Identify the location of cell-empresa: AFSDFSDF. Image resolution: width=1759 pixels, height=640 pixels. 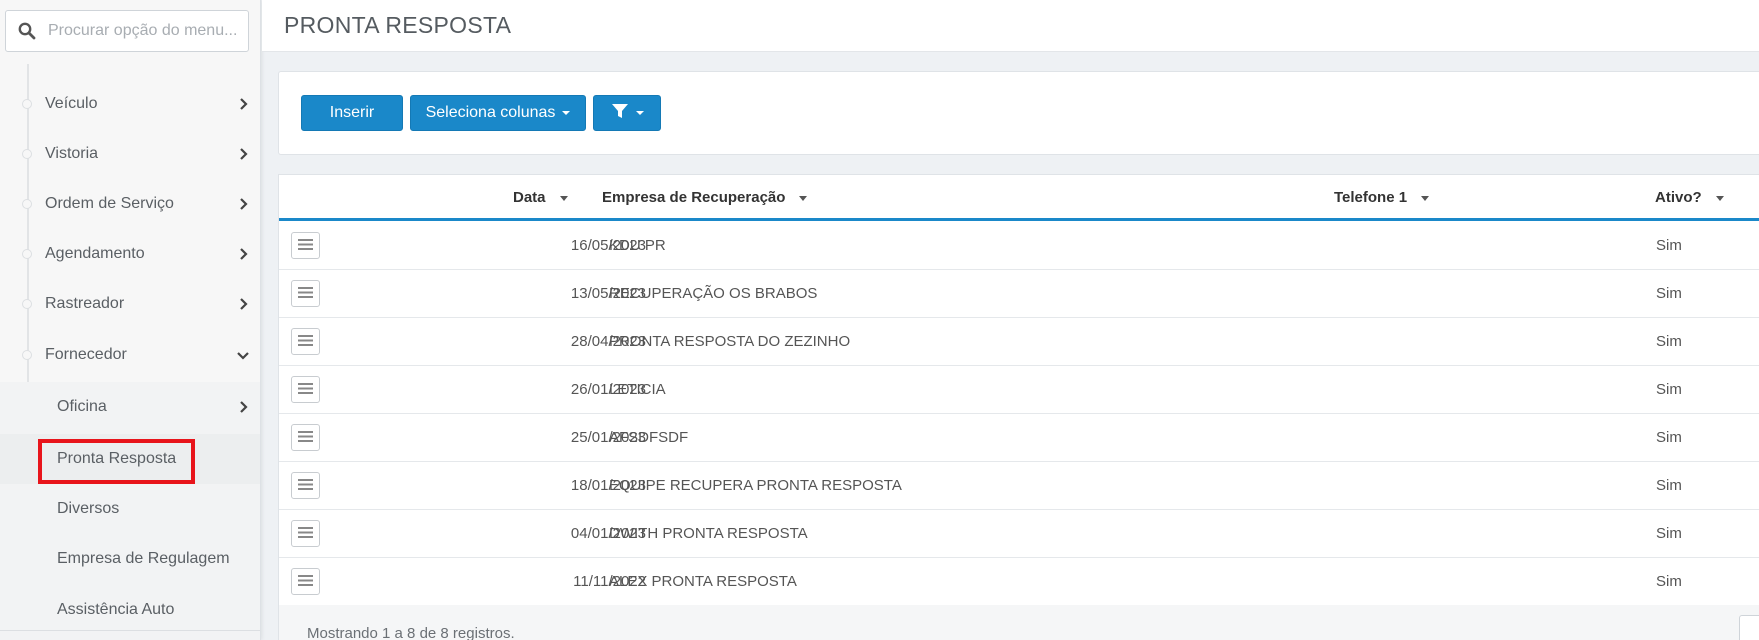
(649, 437).